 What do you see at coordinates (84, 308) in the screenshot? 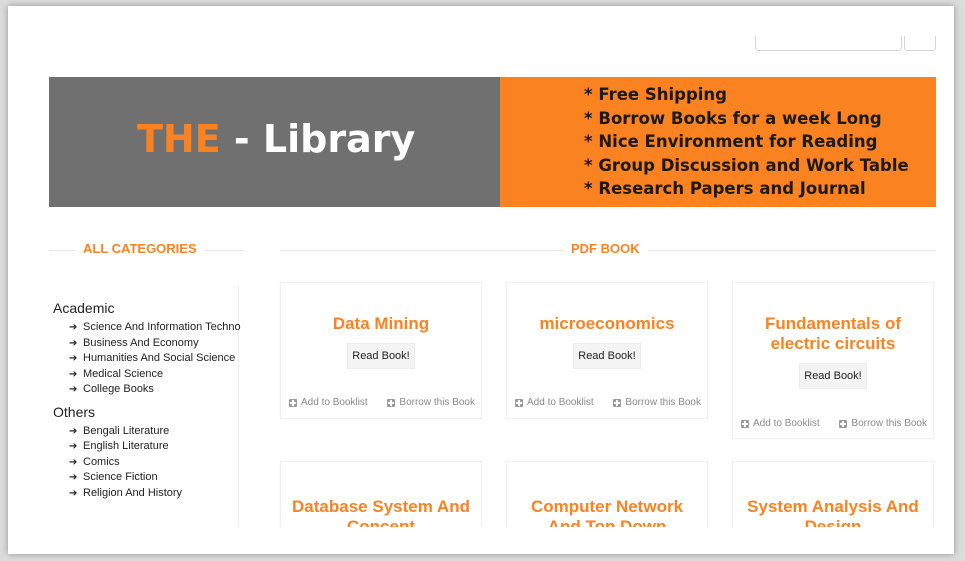
I see `category-group-academic: Academic` at bounding box center [84, 308].